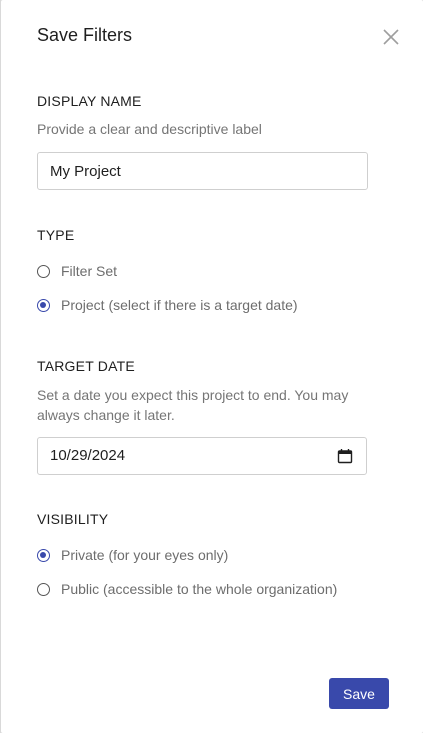 This screenshot has height=733, width=423. What do you see at coordinates (145, 555) in the screenshot?
I see `visibility-option-label: Private (for your eyes only)` at bounding box center [145, 555].